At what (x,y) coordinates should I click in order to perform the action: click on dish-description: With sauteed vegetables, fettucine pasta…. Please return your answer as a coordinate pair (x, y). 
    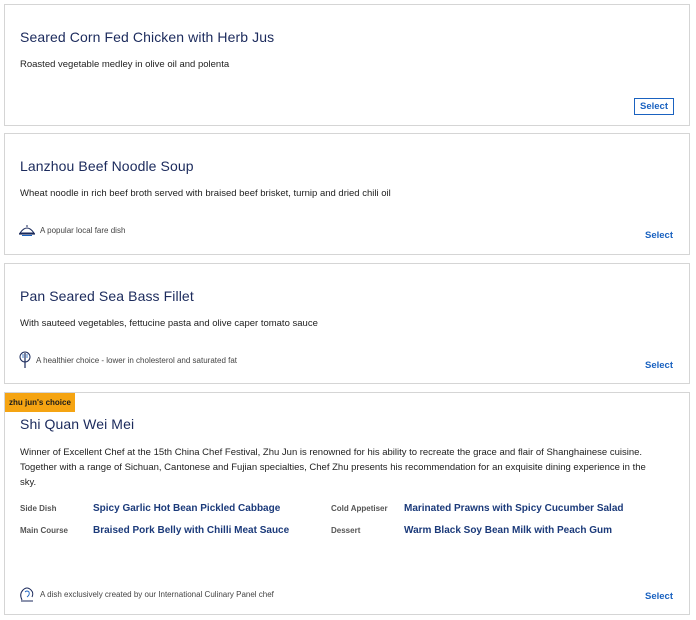
    Looking at the image, I should click on (169, 323).